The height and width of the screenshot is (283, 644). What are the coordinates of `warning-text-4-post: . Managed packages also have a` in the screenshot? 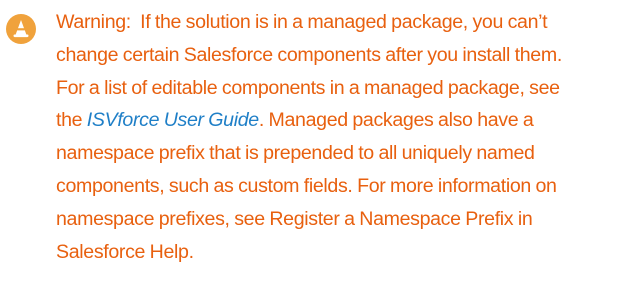 It's located at (396, 120).